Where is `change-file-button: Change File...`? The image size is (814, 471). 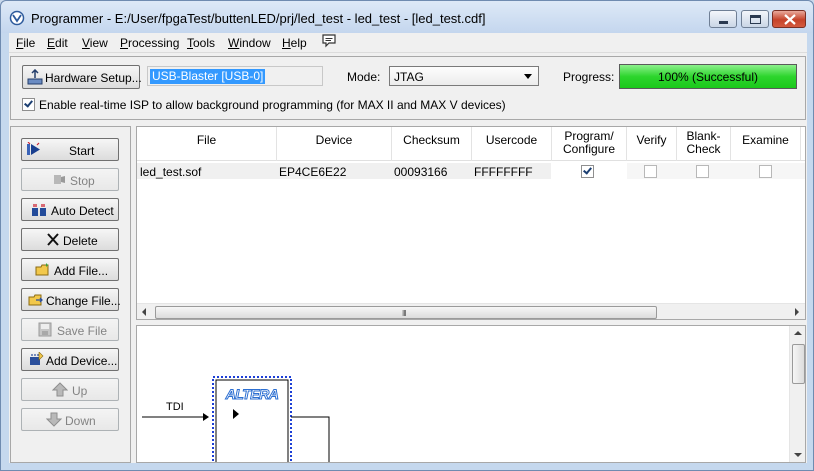 change-file-button: Change File... is located at coordinates (71, 299).